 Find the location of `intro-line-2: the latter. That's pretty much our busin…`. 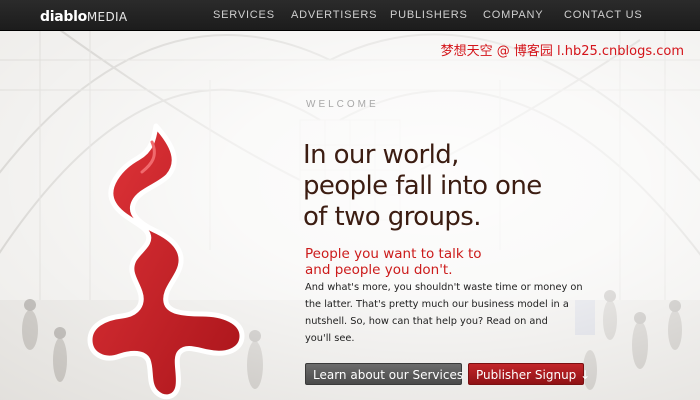

intro-line-2: the latter. That's pretty much our busin… is located at coordinates (437, 304).